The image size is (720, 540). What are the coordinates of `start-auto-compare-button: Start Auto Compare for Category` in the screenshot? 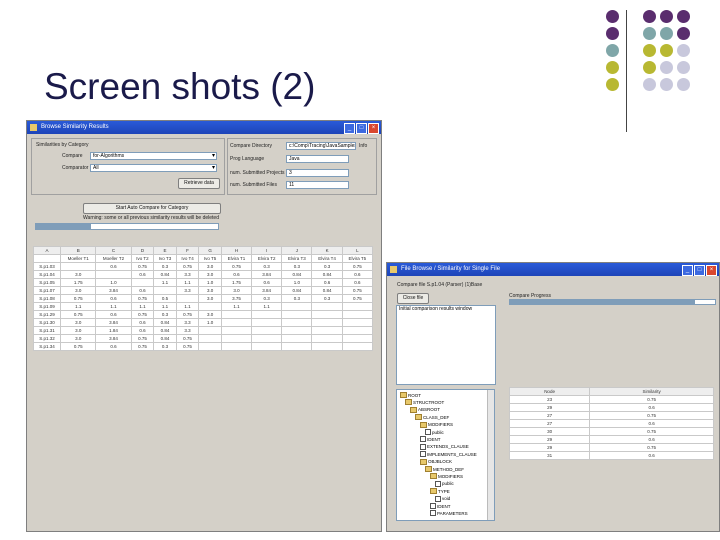 It's located at (152, 208).